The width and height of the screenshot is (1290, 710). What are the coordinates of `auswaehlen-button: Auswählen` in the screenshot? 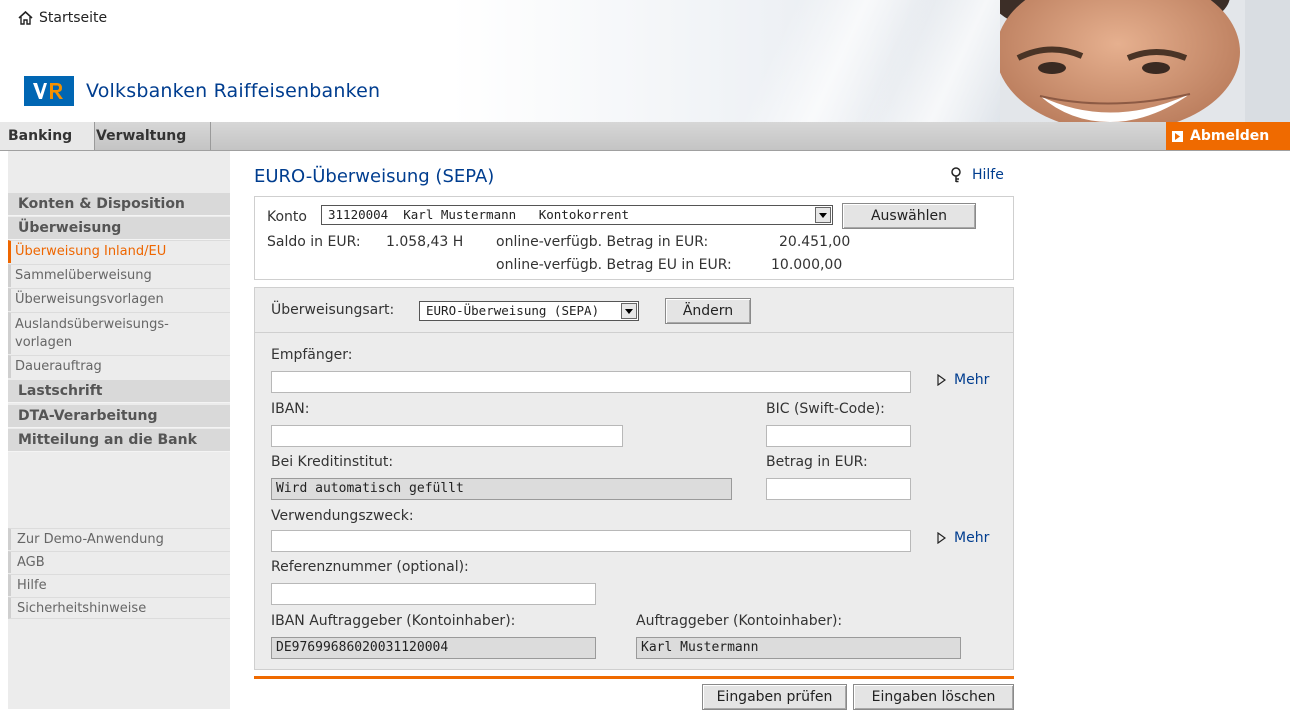 It's located at (909, 216).